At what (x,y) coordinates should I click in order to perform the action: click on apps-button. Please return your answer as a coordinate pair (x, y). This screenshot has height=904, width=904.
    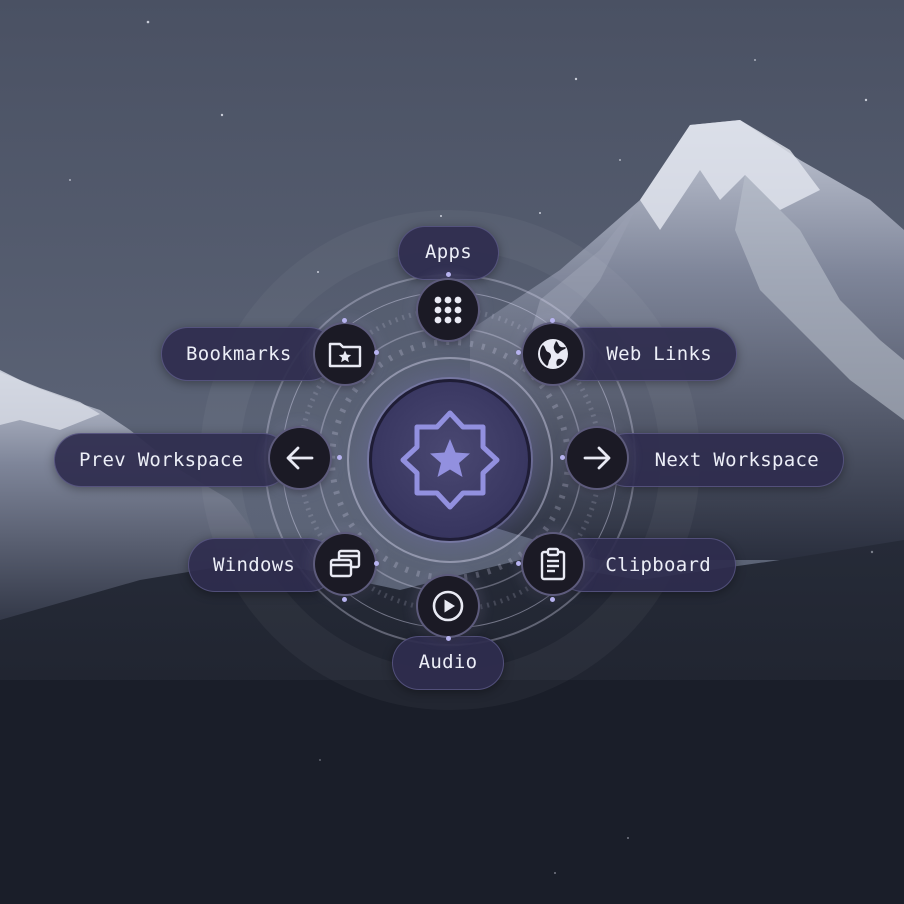
    Looking at the image, I should click on (448, 310).